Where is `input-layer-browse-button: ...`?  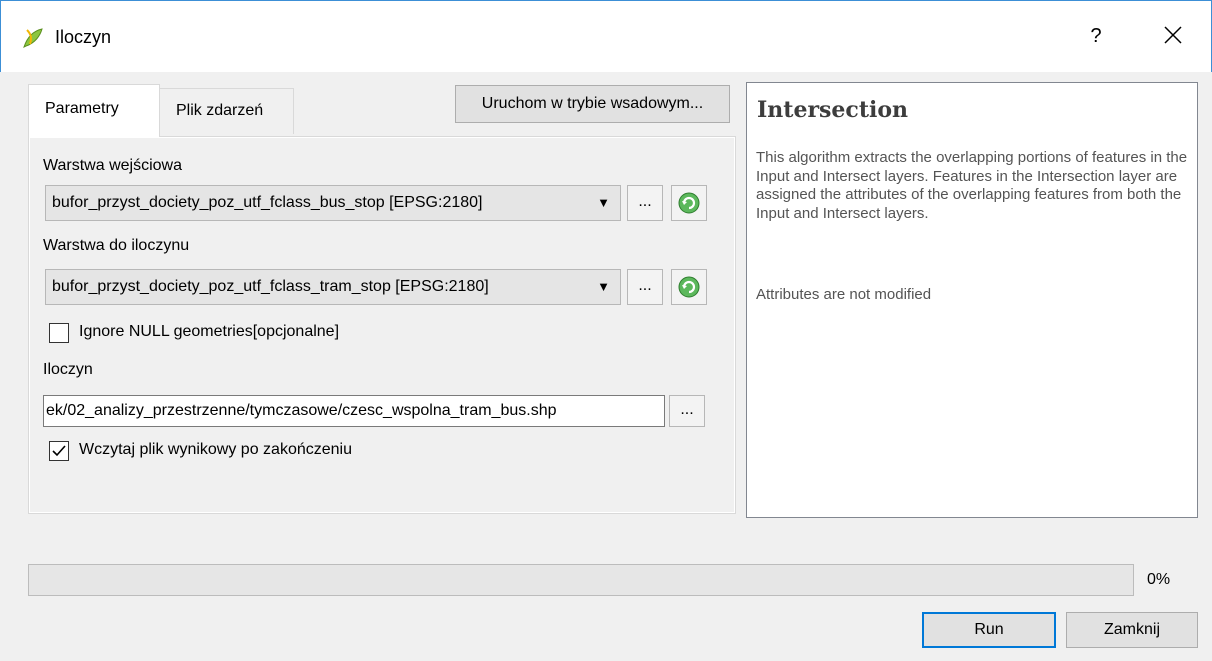
input-layer-browse-button: ... is located at coordinates (645, 203).